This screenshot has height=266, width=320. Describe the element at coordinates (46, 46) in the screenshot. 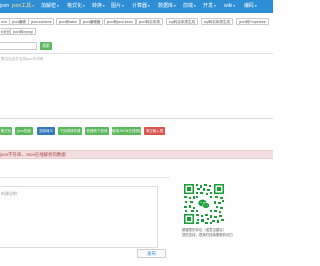

I see `search-button: 搜索` at that location.